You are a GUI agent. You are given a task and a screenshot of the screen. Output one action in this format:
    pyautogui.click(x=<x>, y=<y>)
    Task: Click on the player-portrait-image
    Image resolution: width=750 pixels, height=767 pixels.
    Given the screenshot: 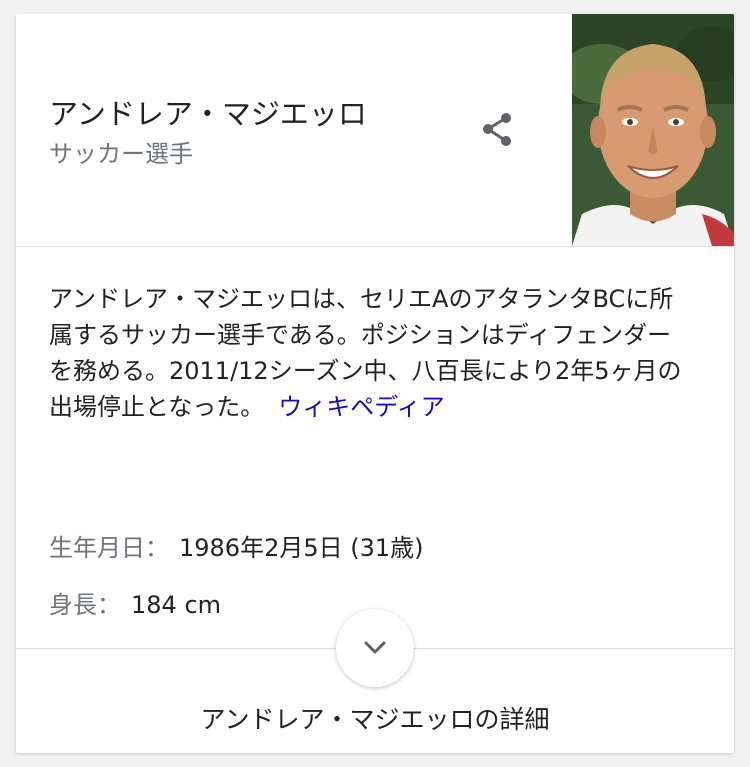 What is the action you would take?
    pyautogui.click(x=653, y=130)
    